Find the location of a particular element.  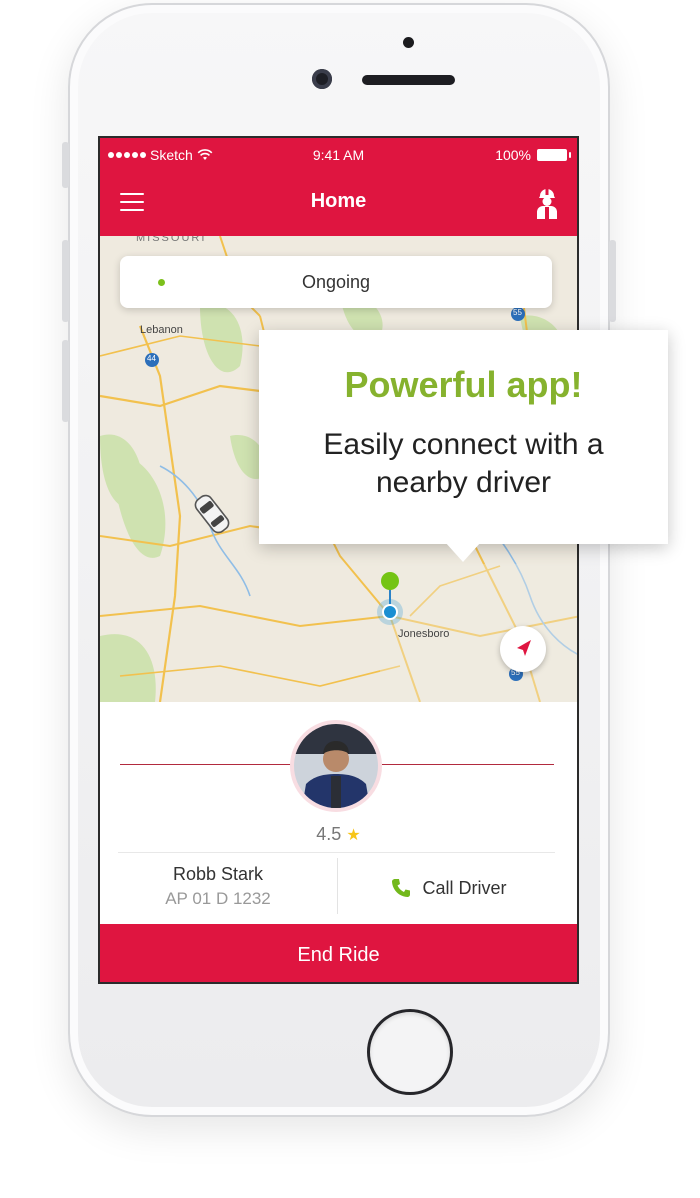

battery-icon is located at coordinates (554, 155).